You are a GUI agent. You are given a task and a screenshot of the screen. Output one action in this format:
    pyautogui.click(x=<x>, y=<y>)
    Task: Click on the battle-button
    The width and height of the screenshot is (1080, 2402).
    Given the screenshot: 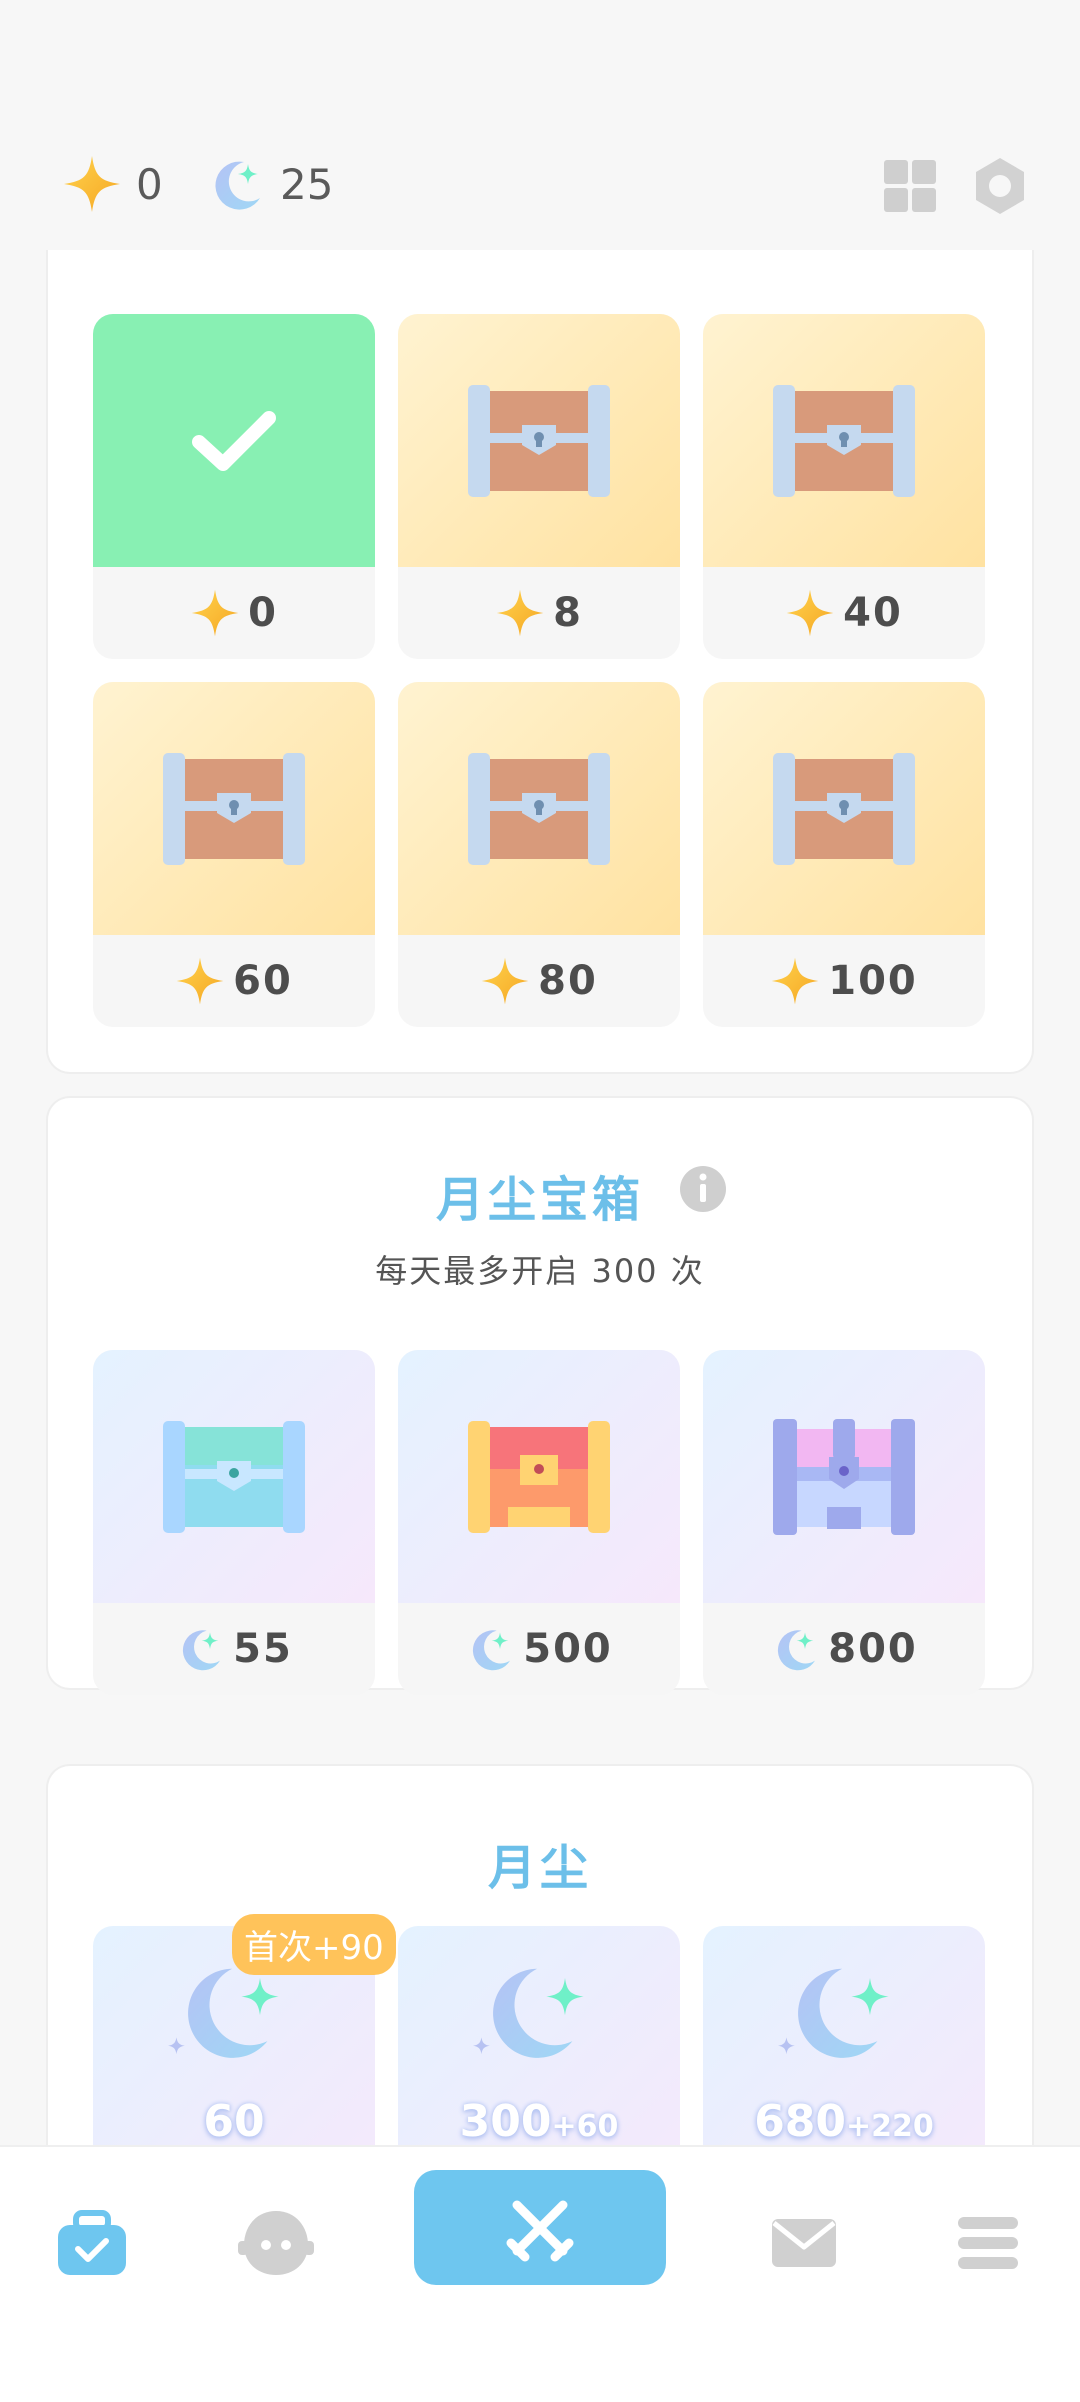 What is the action you would take?
    pyautogui.click(x=540, y=2227)
    